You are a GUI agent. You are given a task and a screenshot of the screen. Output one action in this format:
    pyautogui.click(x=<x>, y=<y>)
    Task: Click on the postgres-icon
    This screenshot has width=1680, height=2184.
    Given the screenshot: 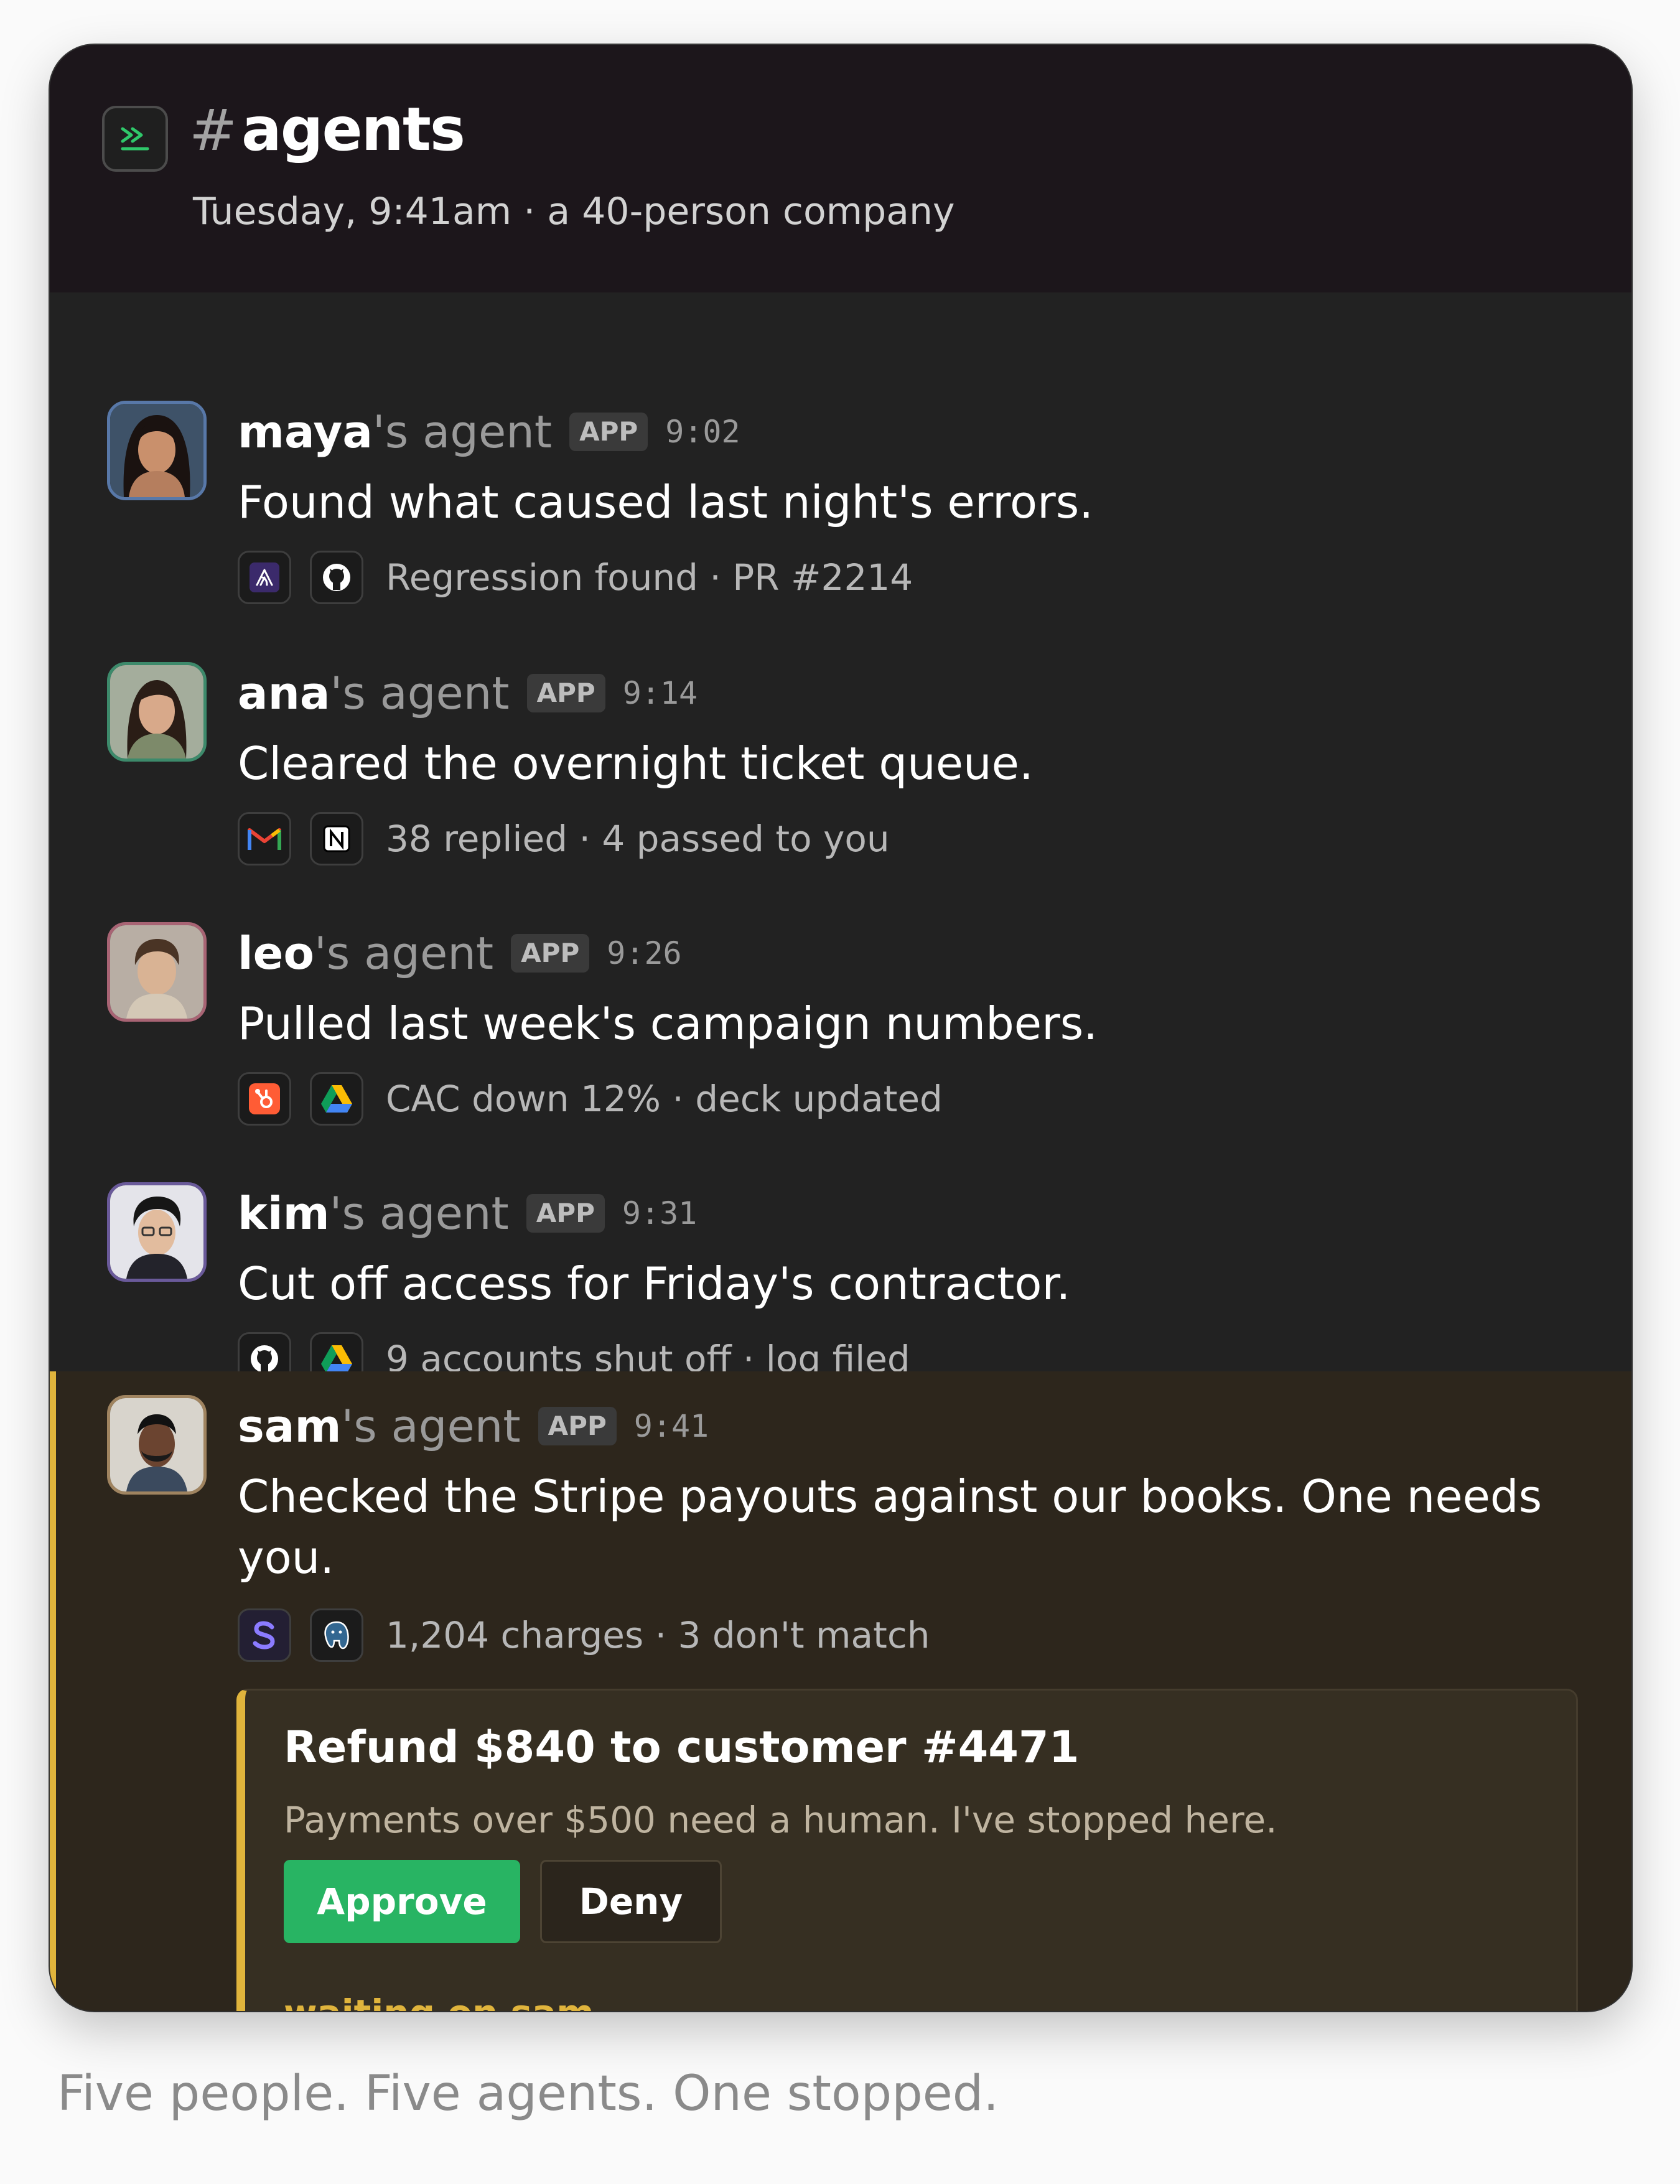 What is the action you would take?
    pyautogui.click(x=336, y=1635)
    